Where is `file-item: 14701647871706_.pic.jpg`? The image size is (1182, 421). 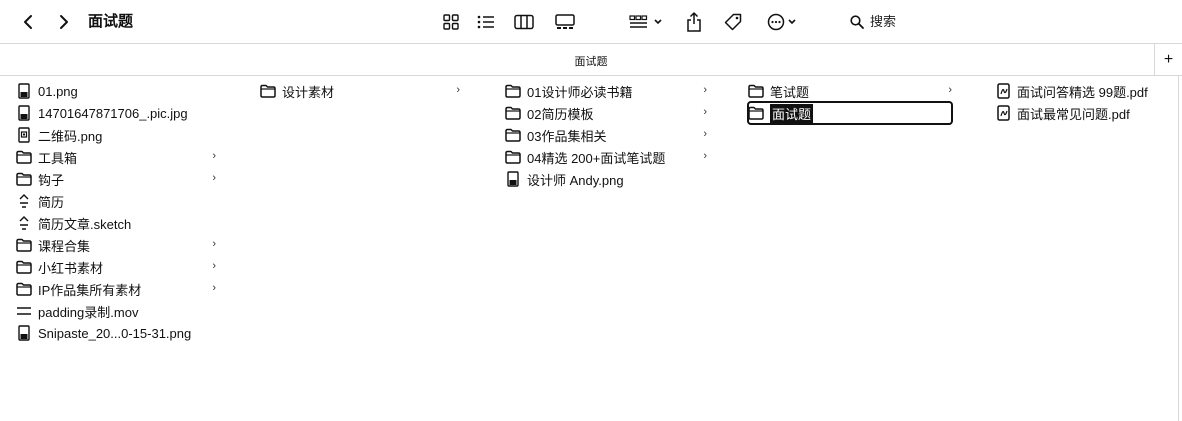
file-item: 14701647871706_.pic.jpg is located at coordinates (116, 113).